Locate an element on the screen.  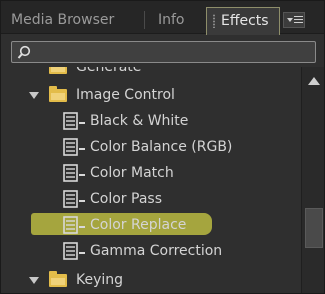
tab-effects: Effects is located at coordinates (243, 21).